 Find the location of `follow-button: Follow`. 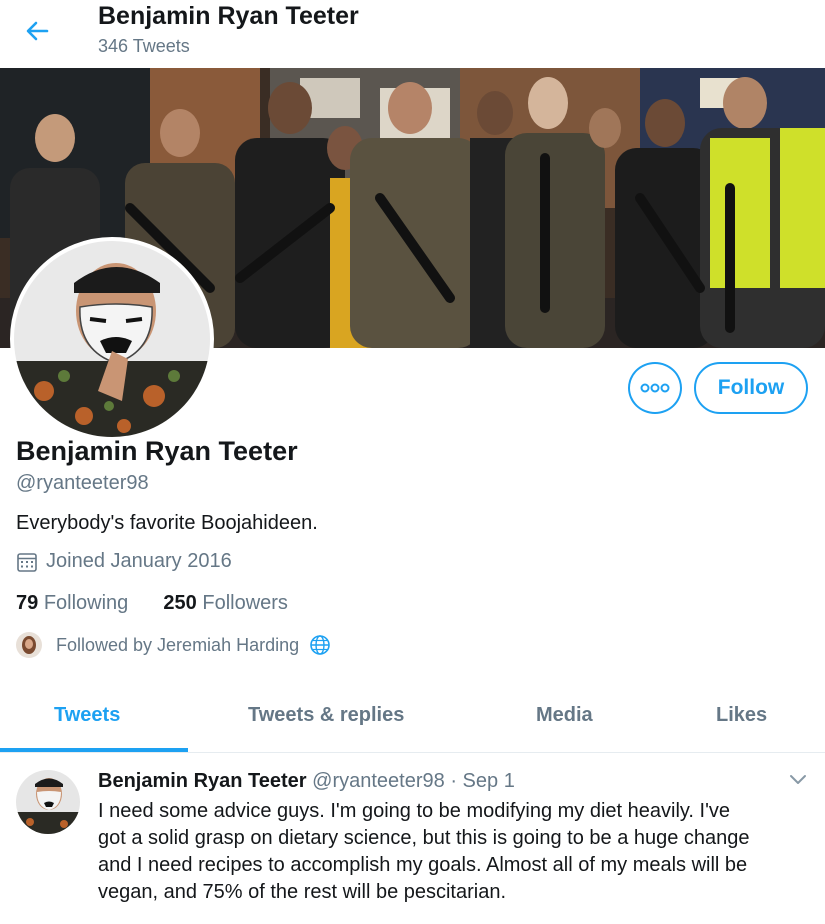

follow-button: Follow is located at coordinates (751, 388).